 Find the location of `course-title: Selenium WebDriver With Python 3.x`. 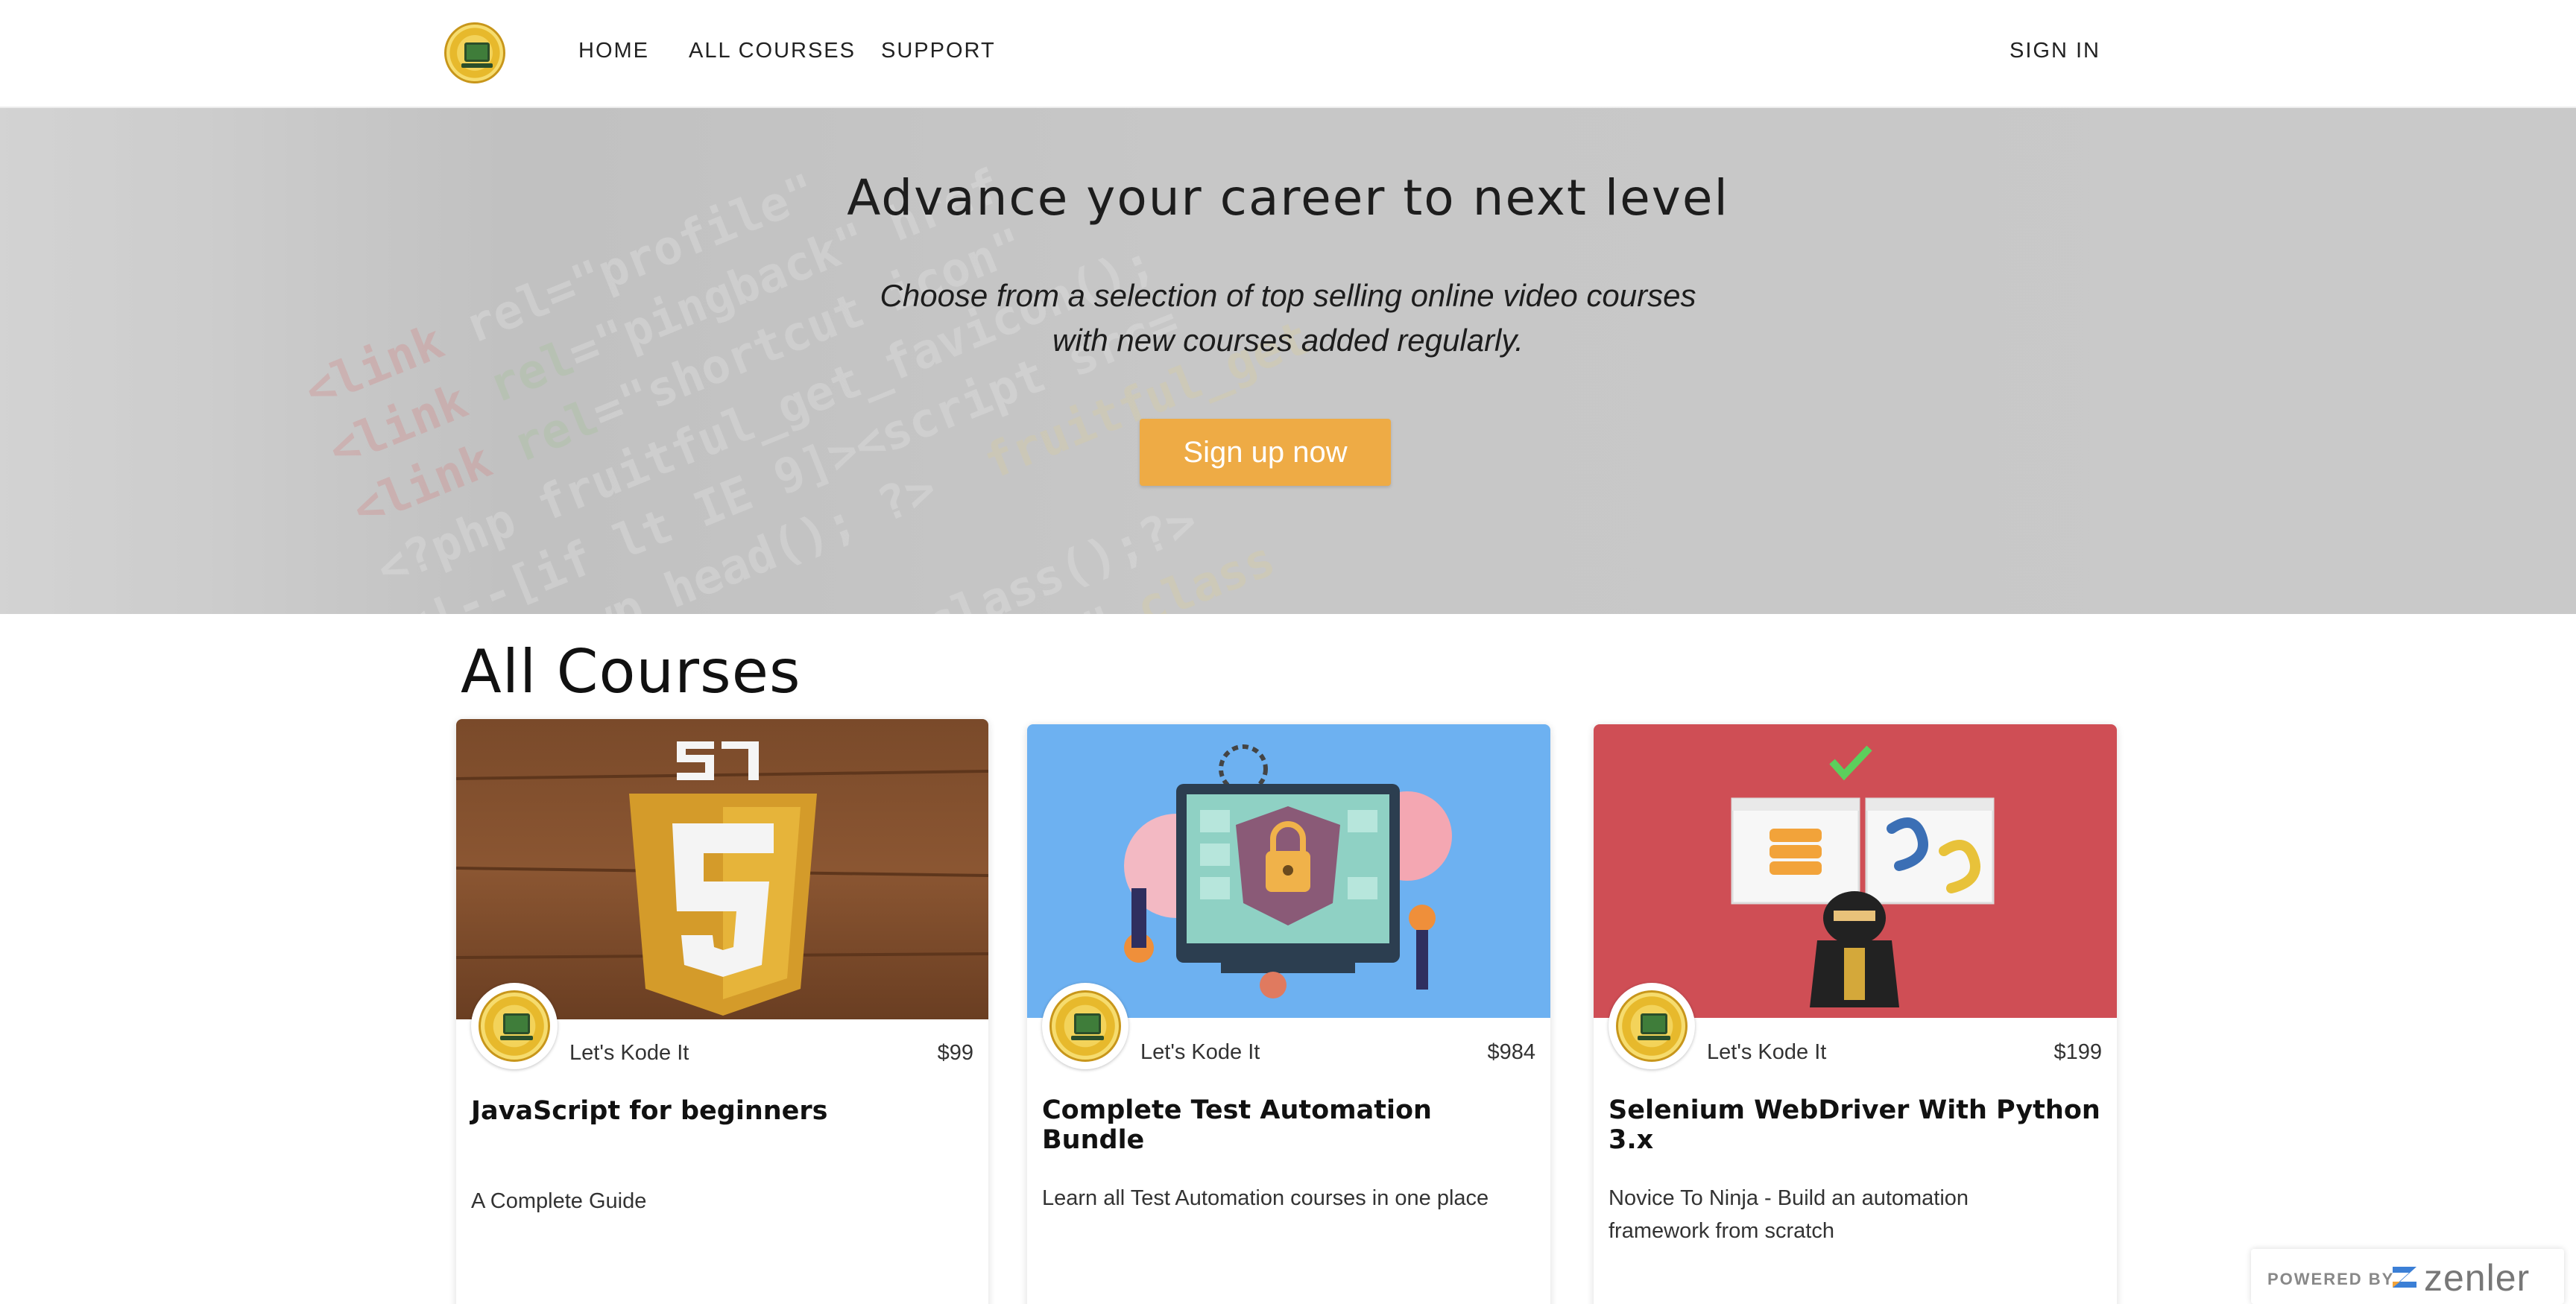

course-title: Selenium WebDriver With Python 3.x is located at coordinates (1855, 1125).